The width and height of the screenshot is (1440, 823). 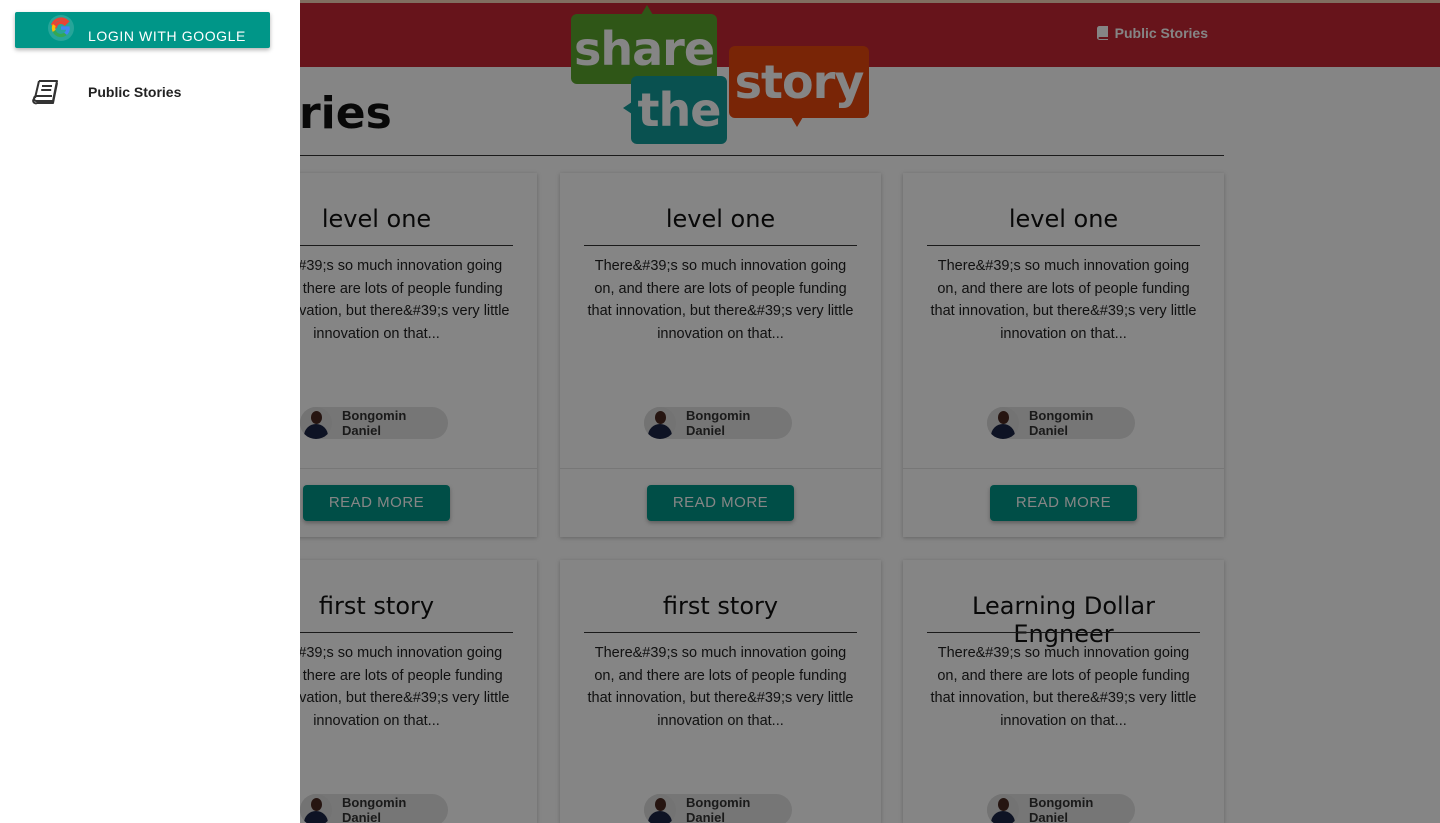 I want to click on drawer-item-public-stories: Public Stories, so click(x=150, y=92).